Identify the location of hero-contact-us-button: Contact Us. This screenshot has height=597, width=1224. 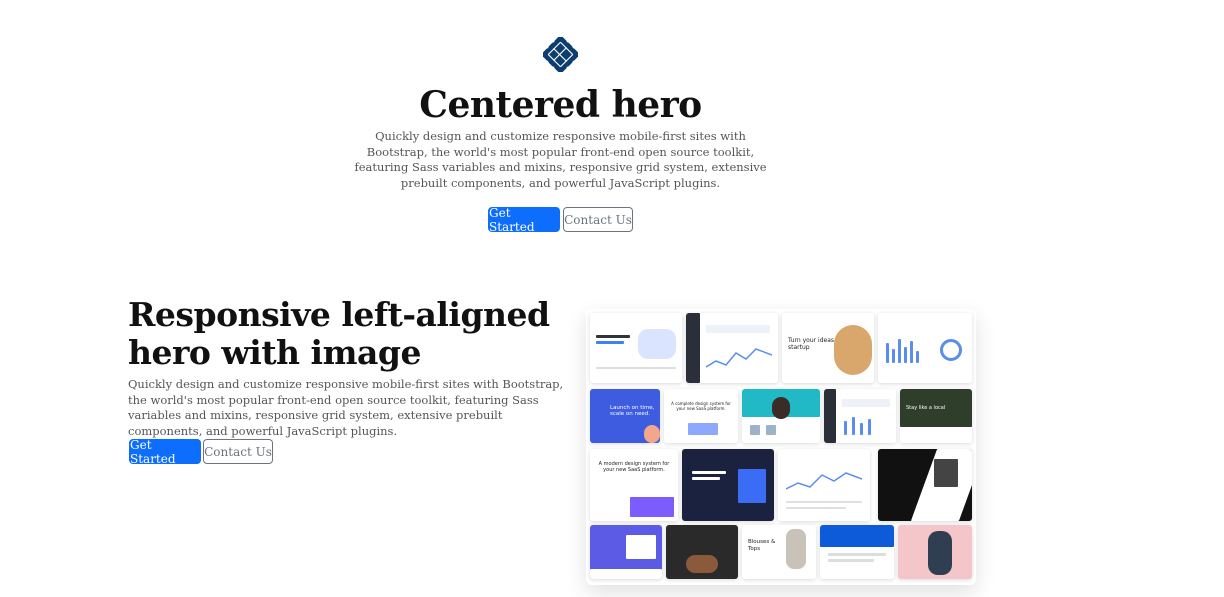
(598, 219).